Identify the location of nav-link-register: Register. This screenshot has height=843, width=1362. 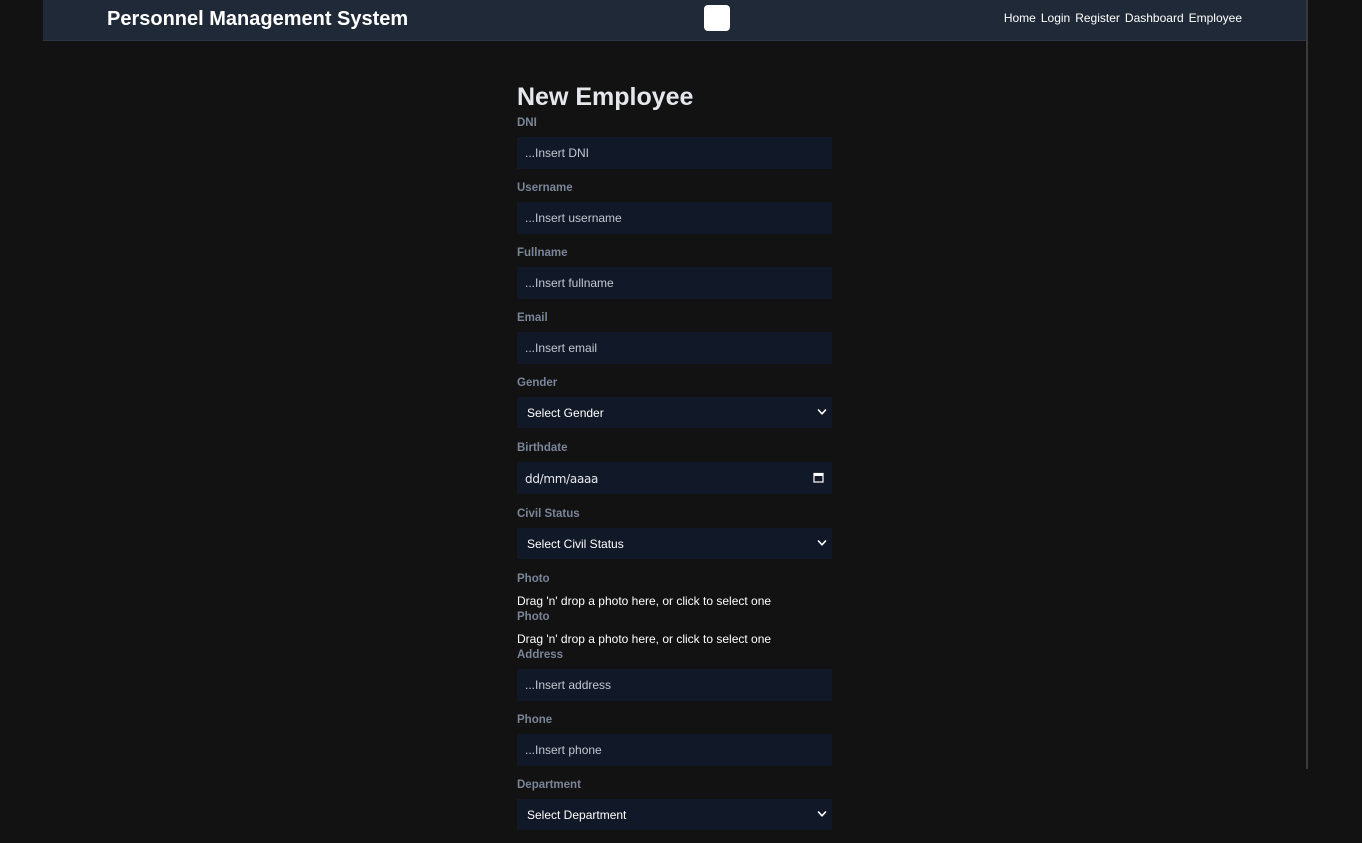
(1097, 18).